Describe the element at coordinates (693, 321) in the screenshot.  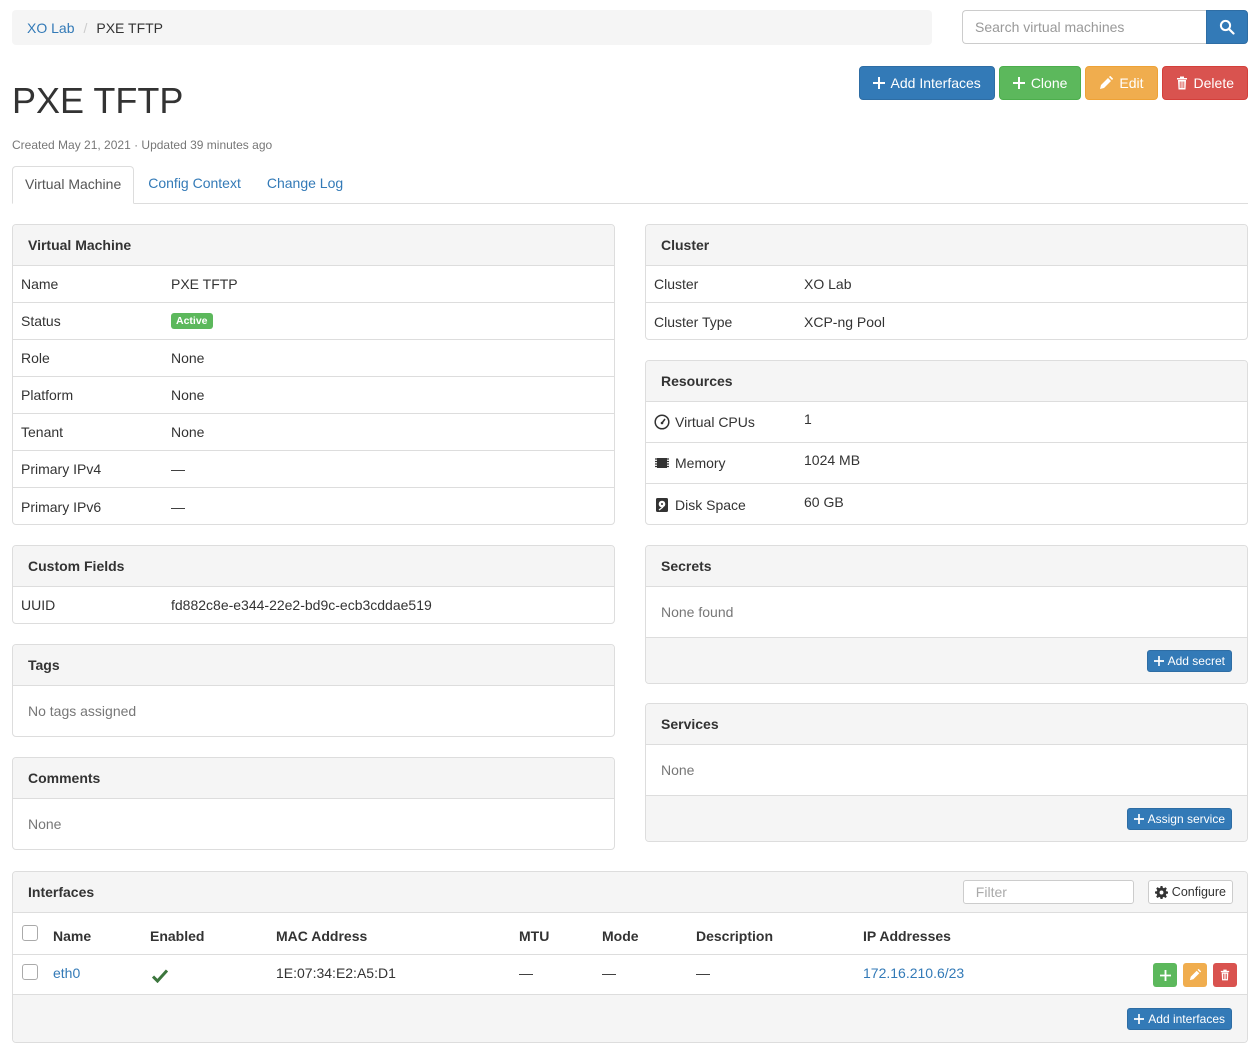
I see `row-key: Cluster Type` at that location.